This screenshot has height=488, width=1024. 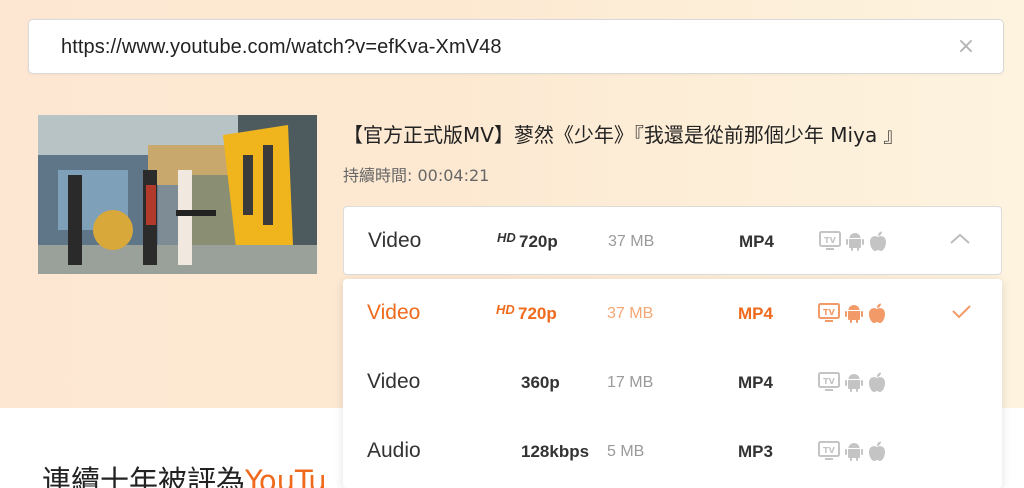 I want to click on video-thumbnail-image, so click(x=177, y=194).